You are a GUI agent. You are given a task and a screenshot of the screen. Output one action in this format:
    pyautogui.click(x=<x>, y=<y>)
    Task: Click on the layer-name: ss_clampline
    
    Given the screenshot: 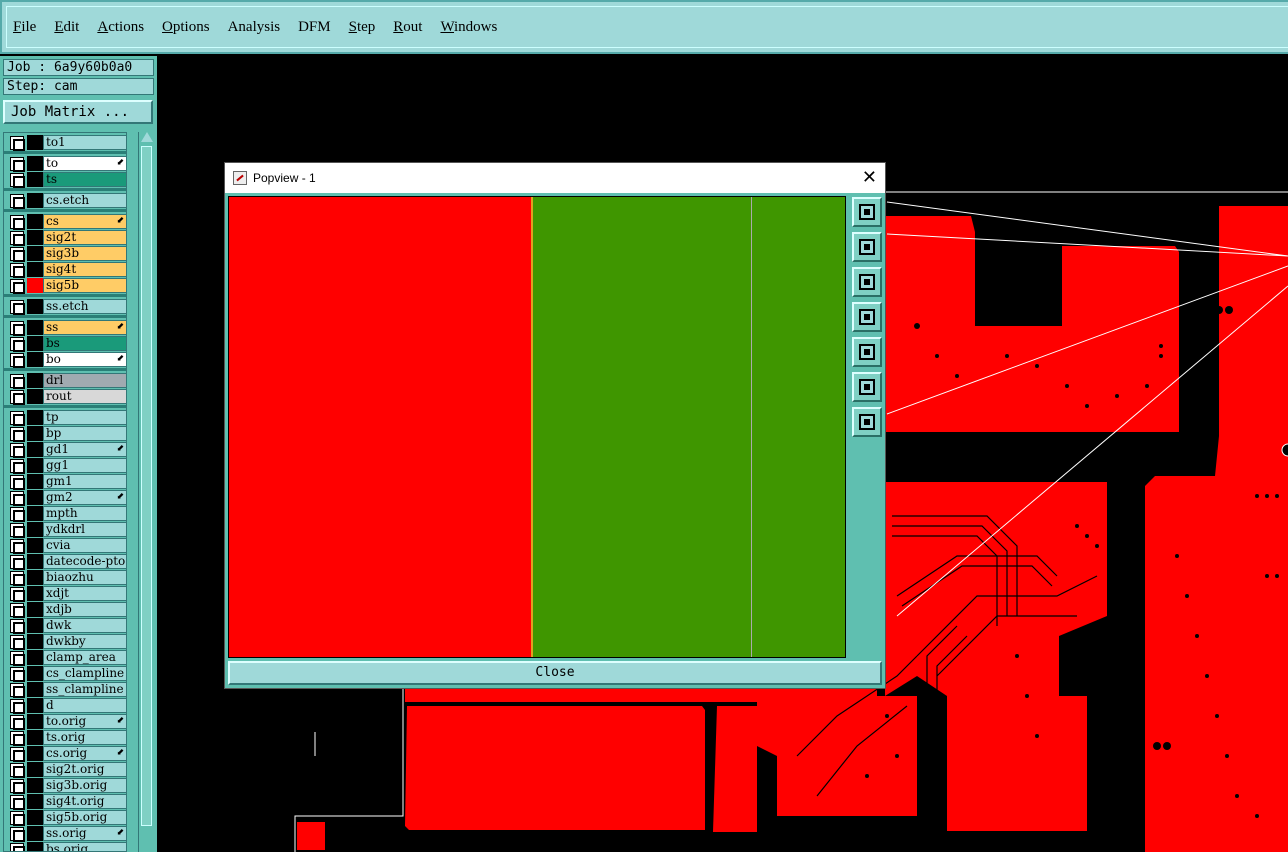 What is the action you would take?
    pyautogui.click(x=84, y=689)
    